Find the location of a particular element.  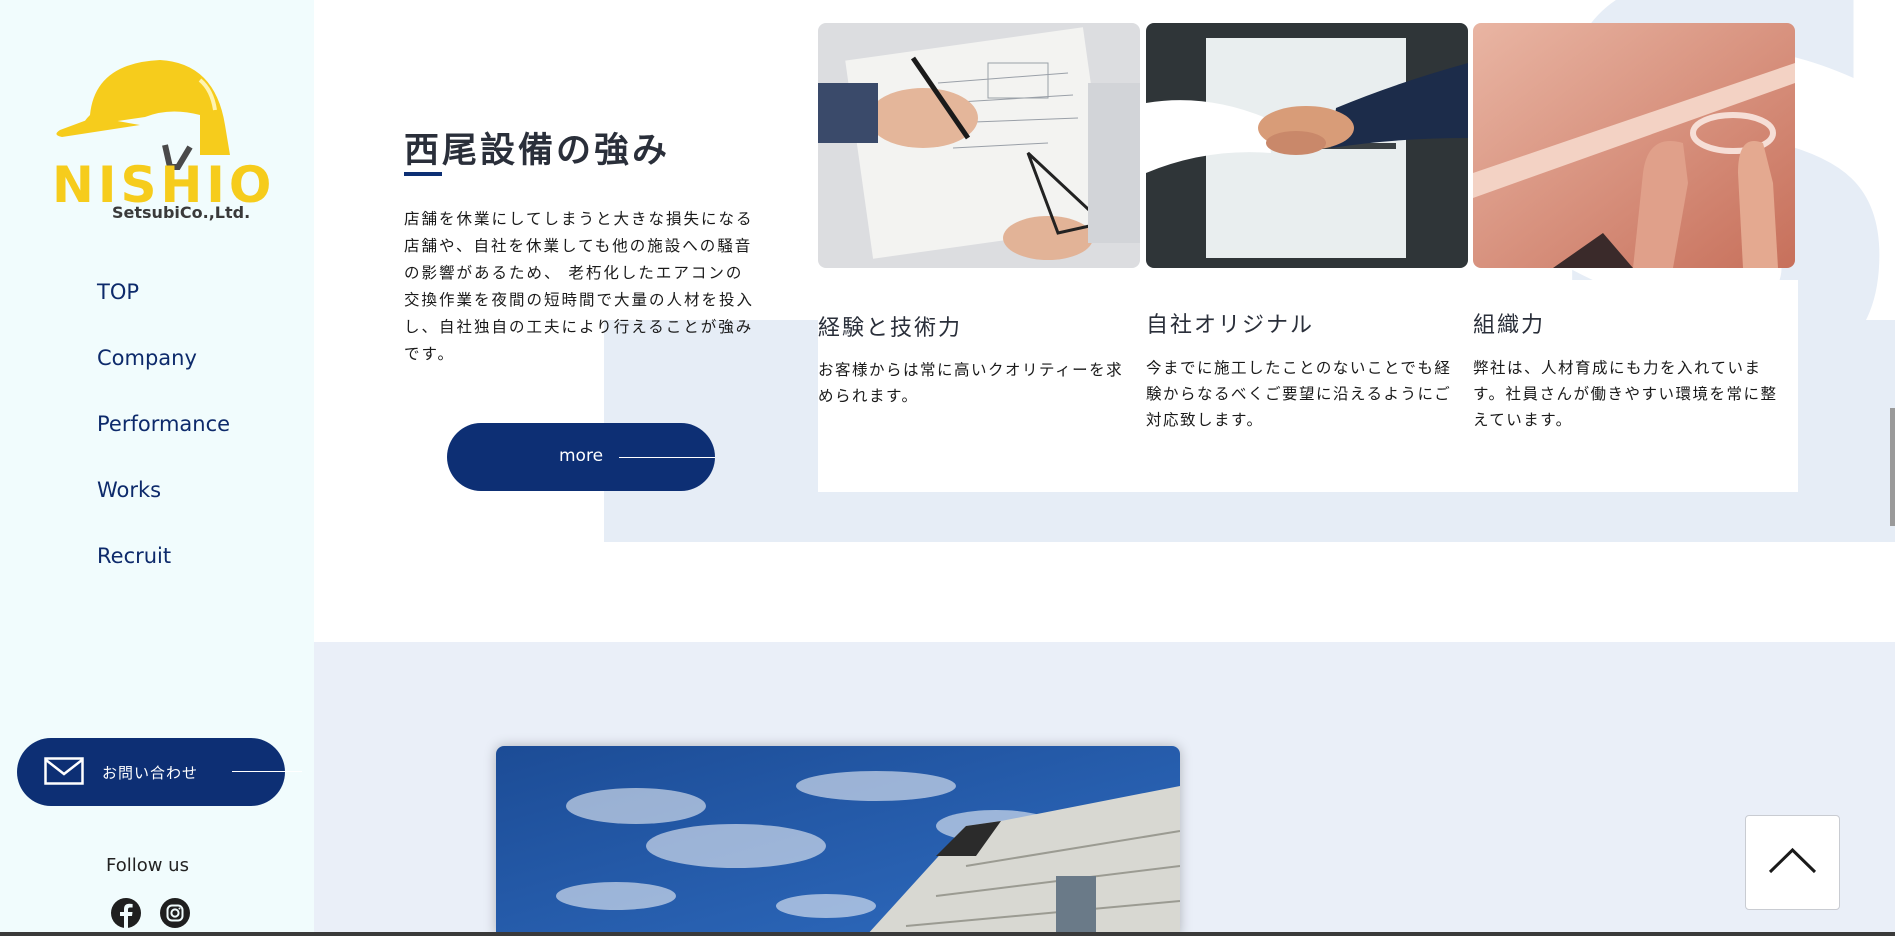

more-button-line is located at coordinates (667, 457).